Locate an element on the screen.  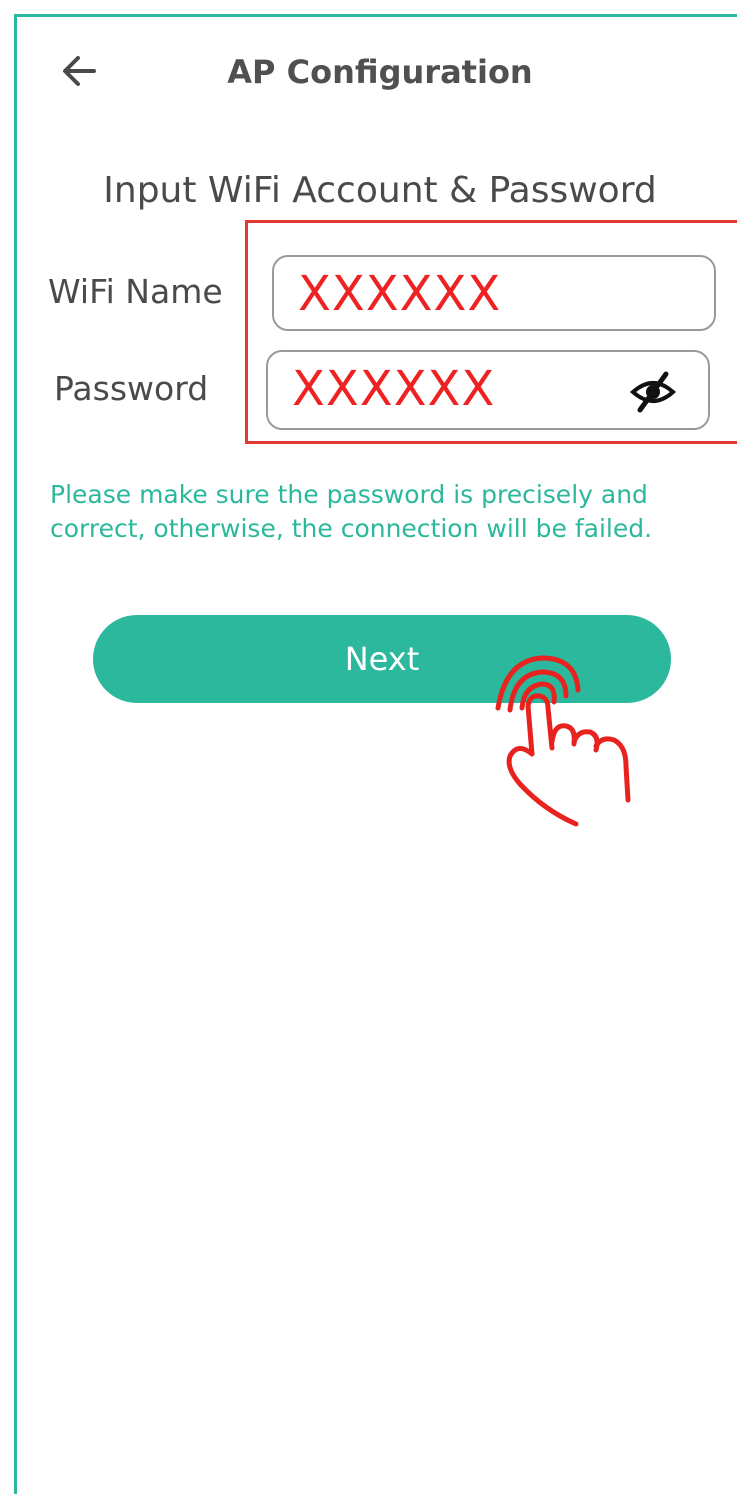
wifi-name-value: XXXXXX is located at coordinates (400, 294).